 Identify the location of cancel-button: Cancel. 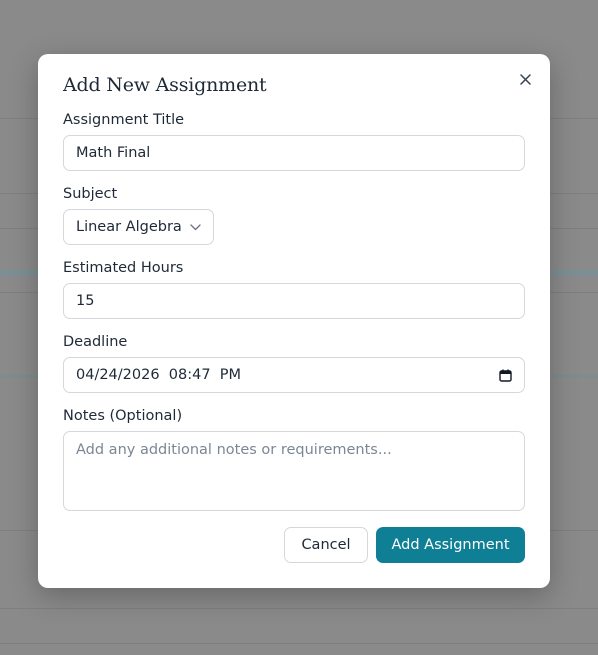
(326, 545).